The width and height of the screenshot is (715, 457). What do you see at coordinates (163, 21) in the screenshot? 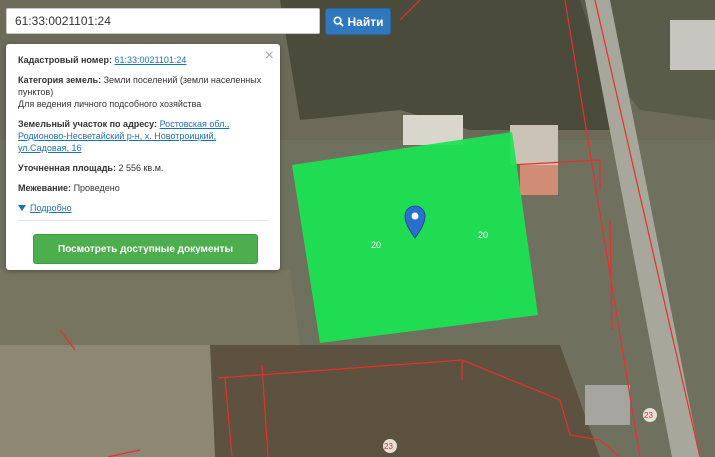
I see `cadastral-search-input` at bounding box center [163, 21].